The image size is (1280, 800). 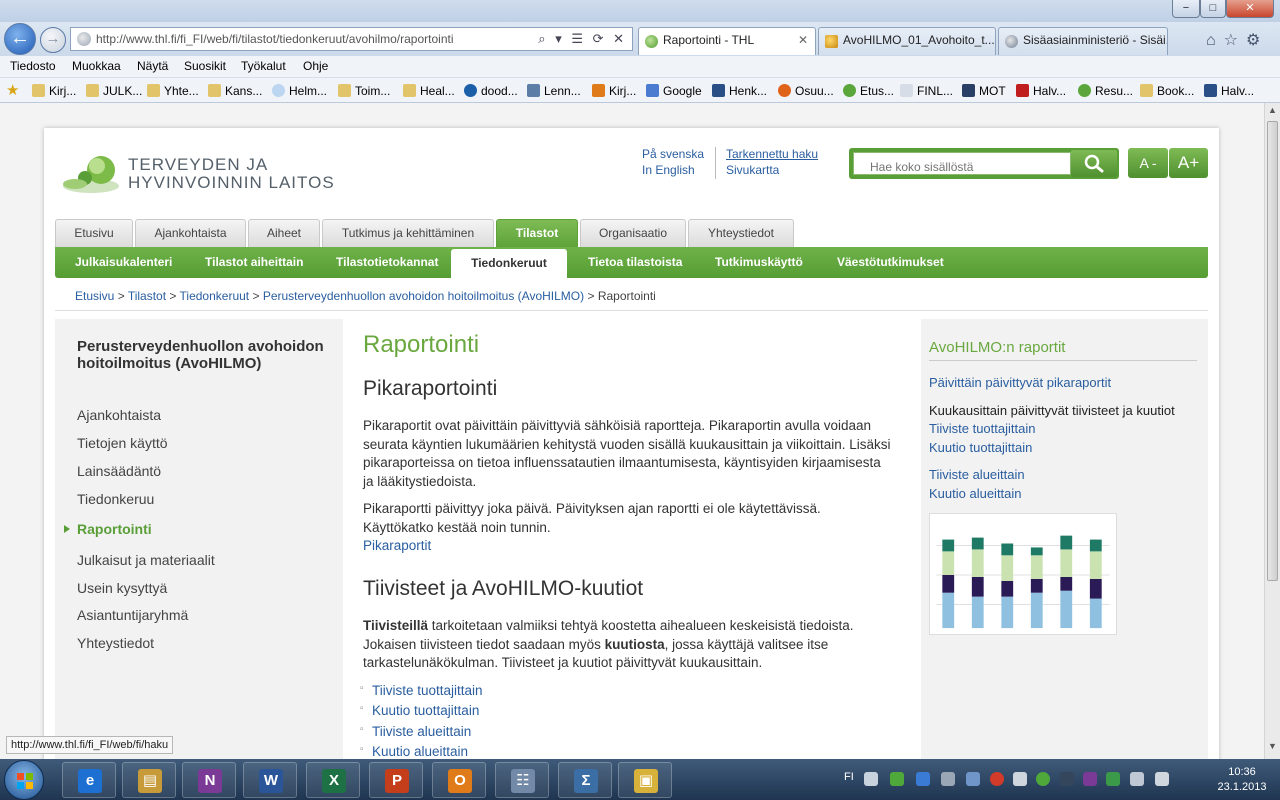 What do you see at coordinates (962, 163) in the screenshot?
I see `search-input` at bounding box center [962, 163].